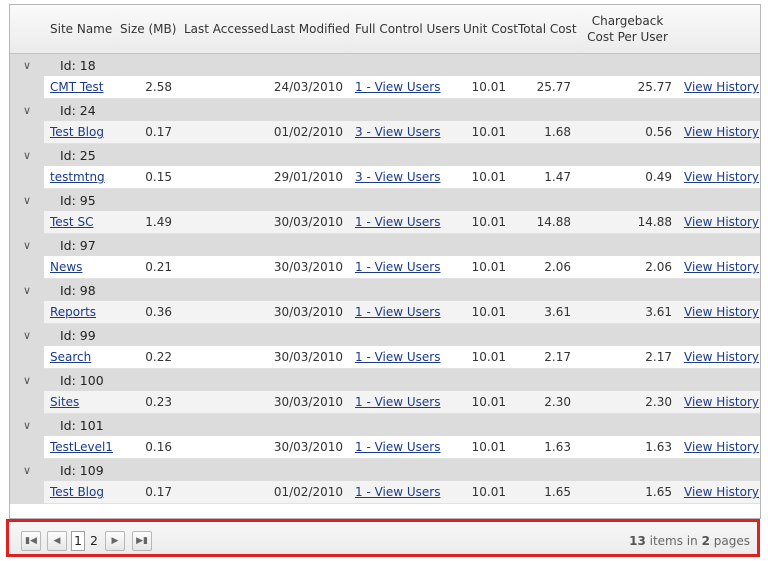 This screenshot has width=768, height=561. I want to click on group-row: ∨ Id: 100, so click(385, 379).